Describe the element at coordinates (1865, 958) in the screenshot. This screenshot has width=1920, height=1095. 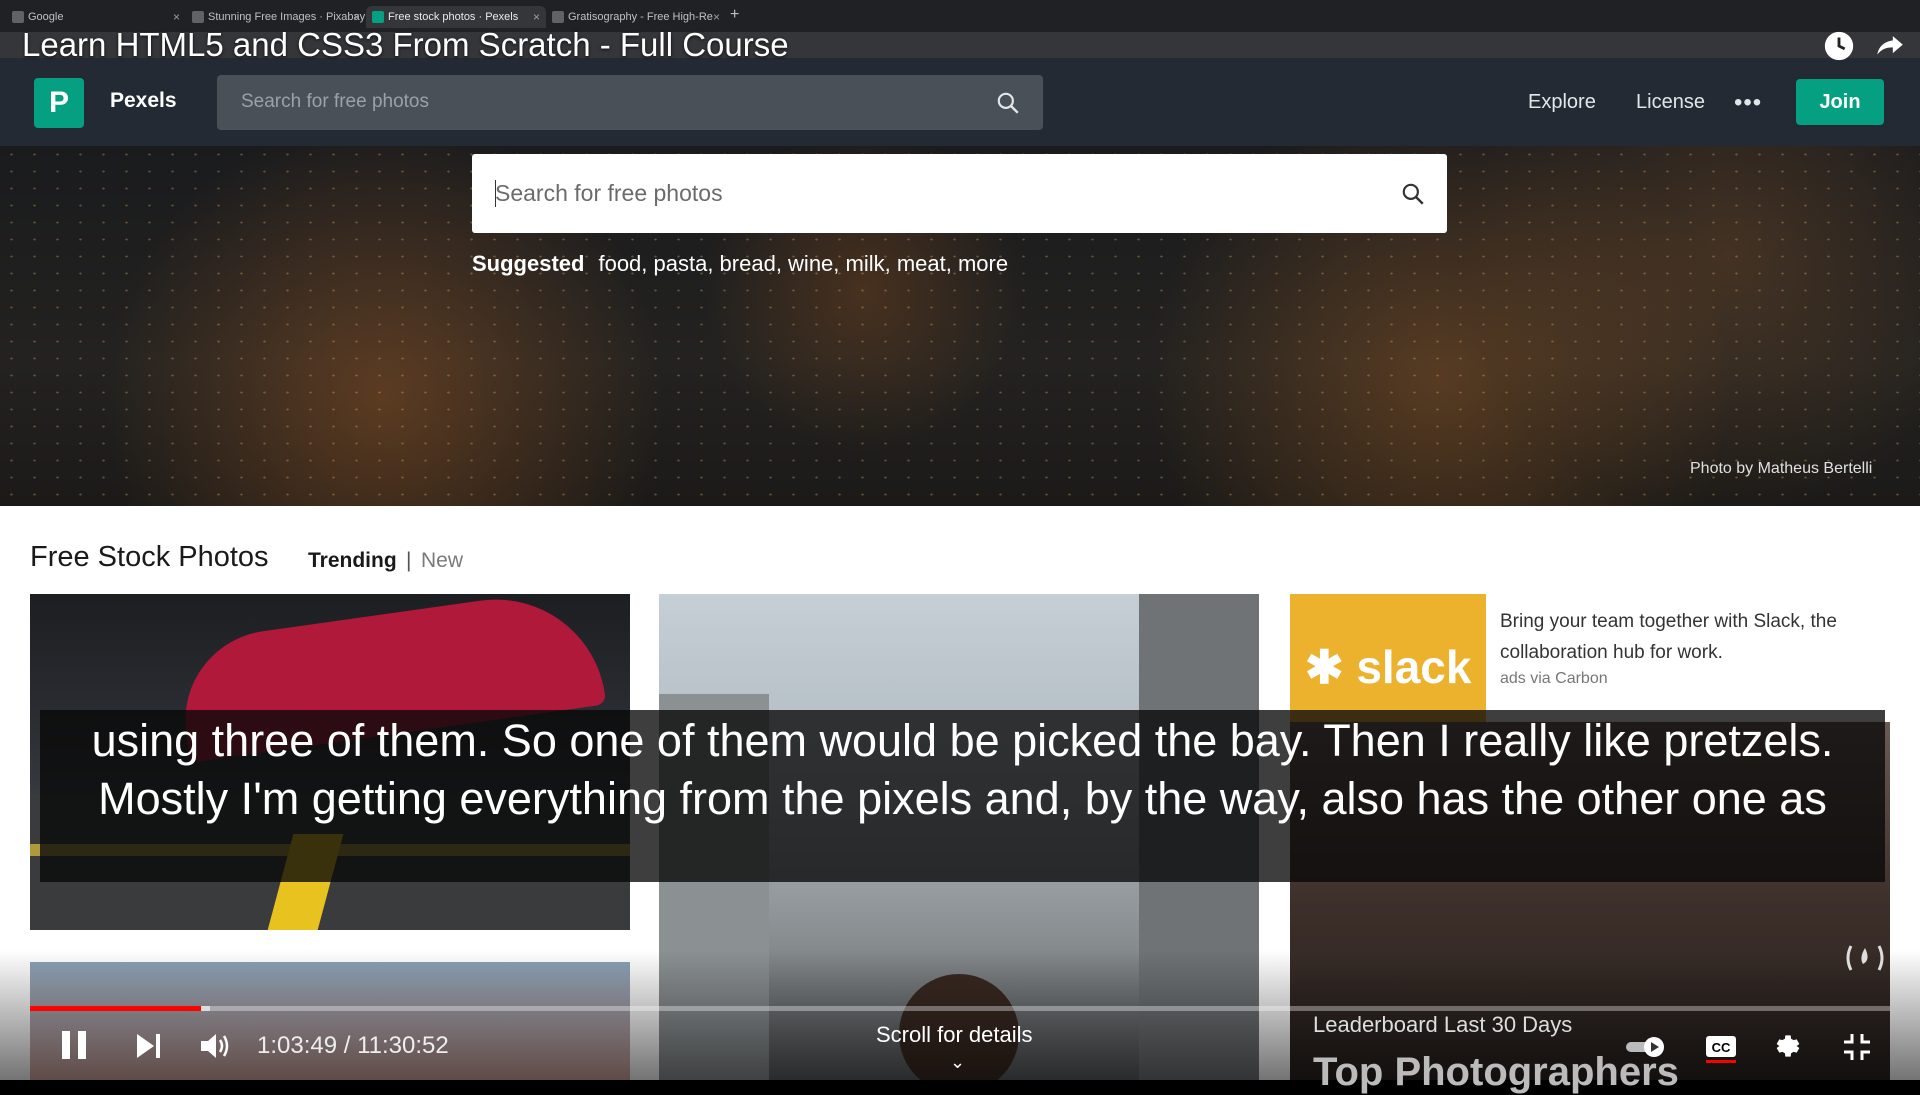
I see `freecodecamp-icon` at that location.